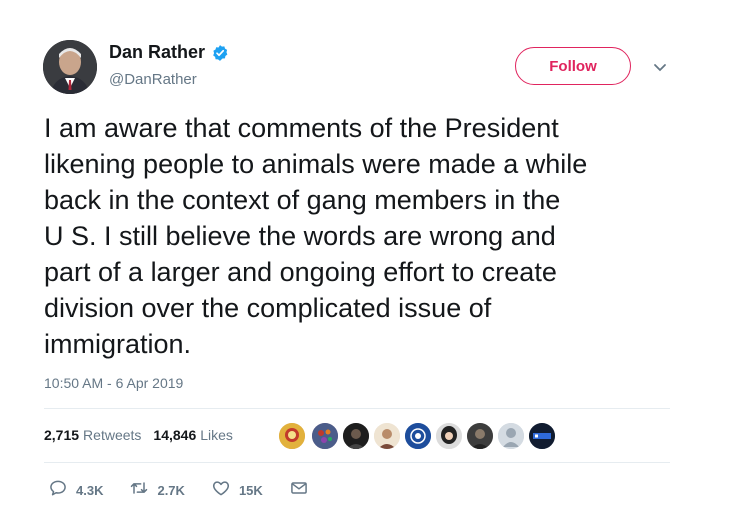  I want to click on likes-count: 14,846, so click(175, 435).